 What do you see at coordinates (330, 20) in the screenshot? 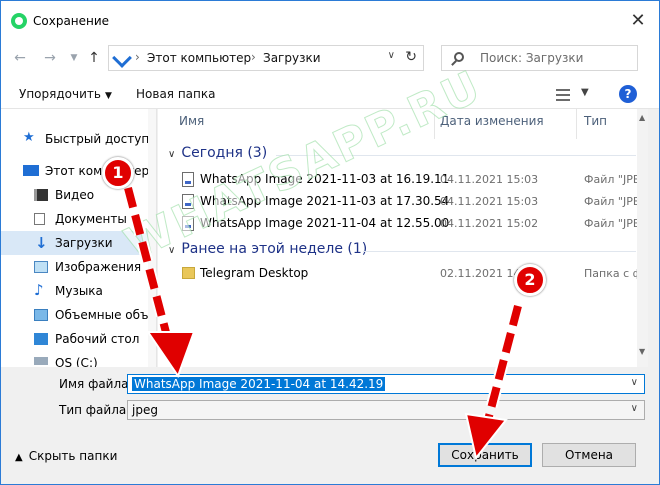
I see `title-bar: Сохранение ✕` at bounding box center [330, 20].